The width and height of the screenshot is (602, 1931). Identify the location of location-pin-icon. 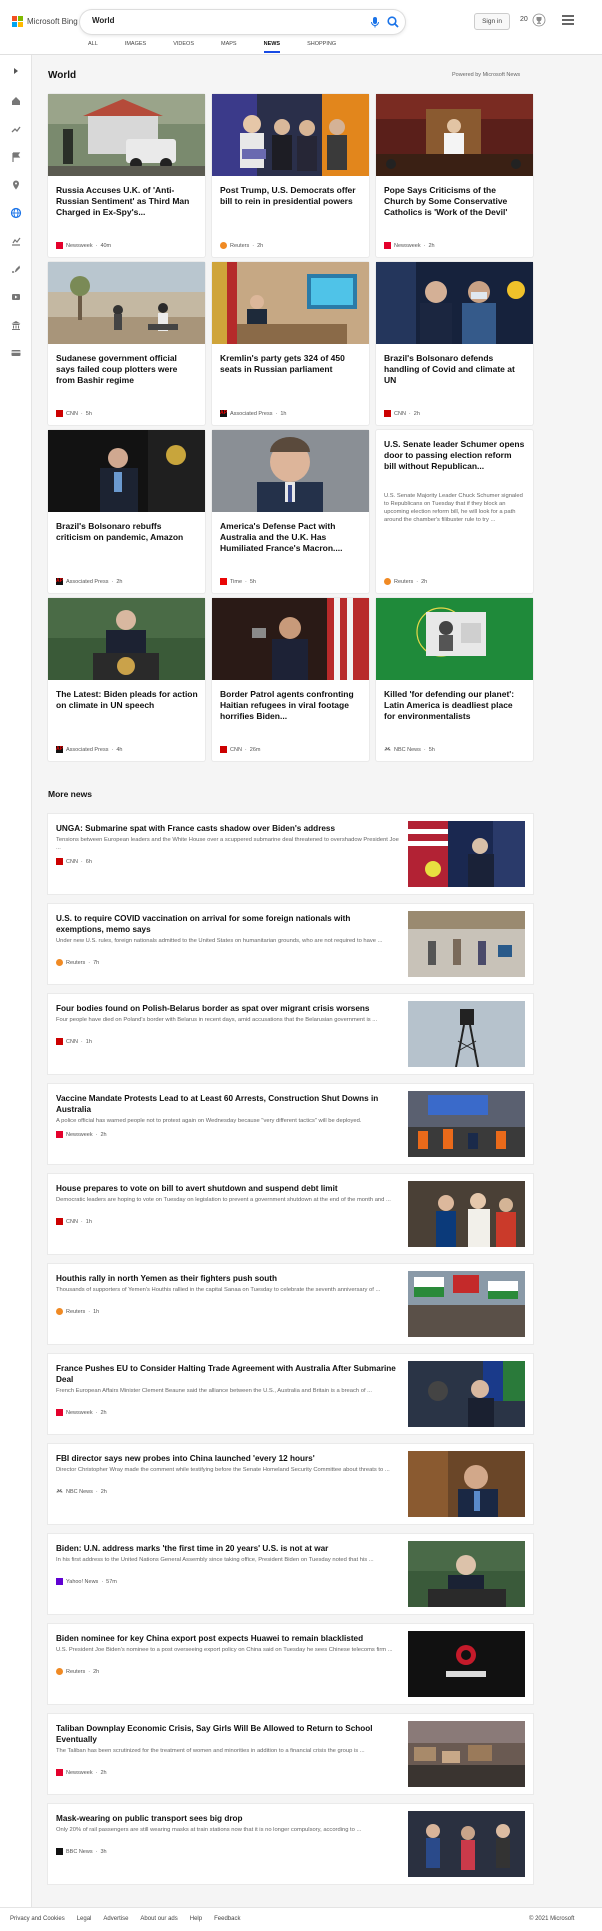
(16, 185).